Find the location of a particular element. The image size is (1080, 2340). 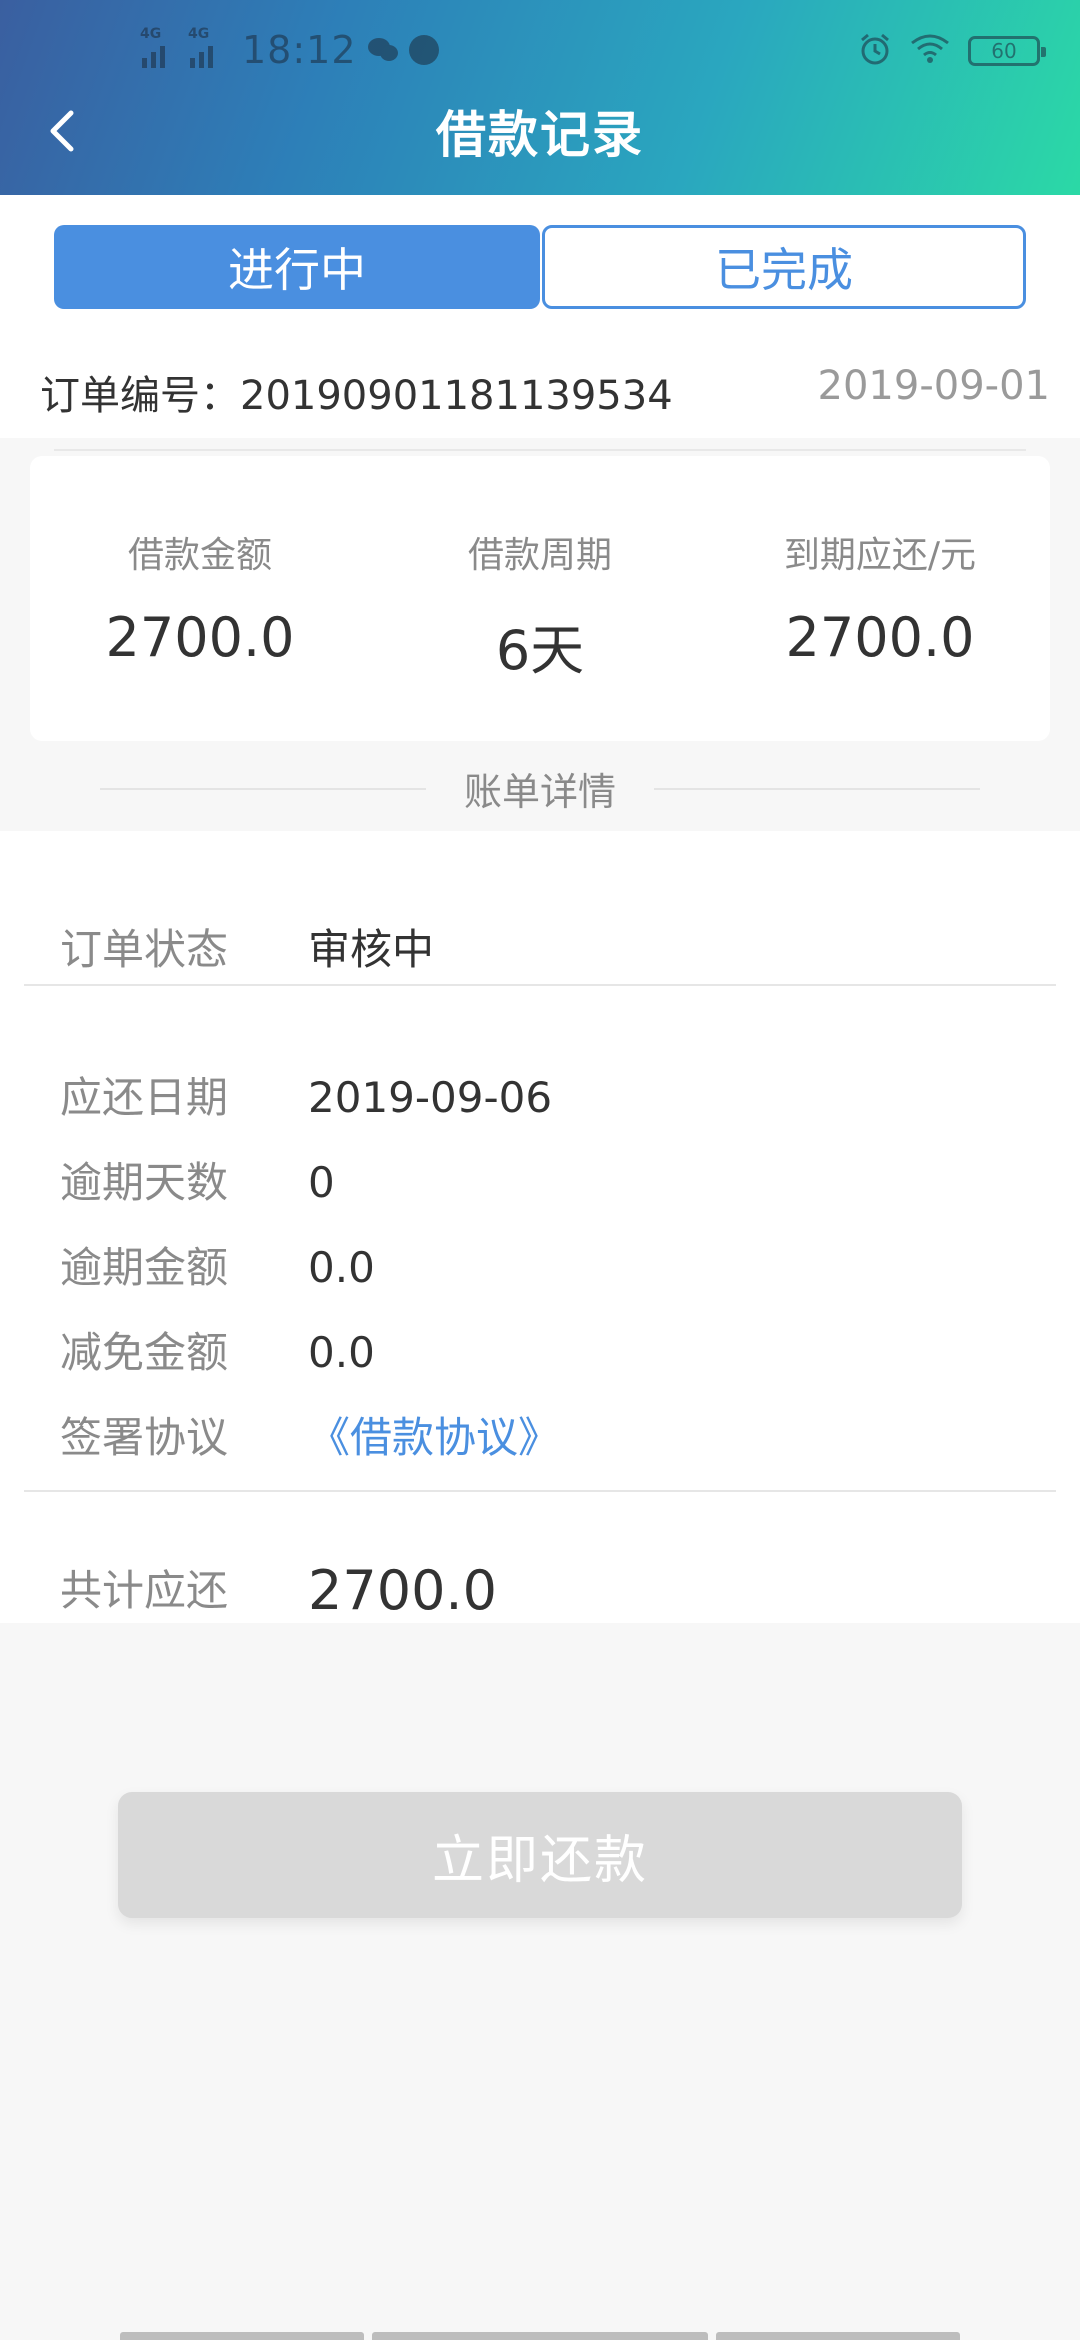

overdue-days-value: 0 is located at coordinates (321, 1182).